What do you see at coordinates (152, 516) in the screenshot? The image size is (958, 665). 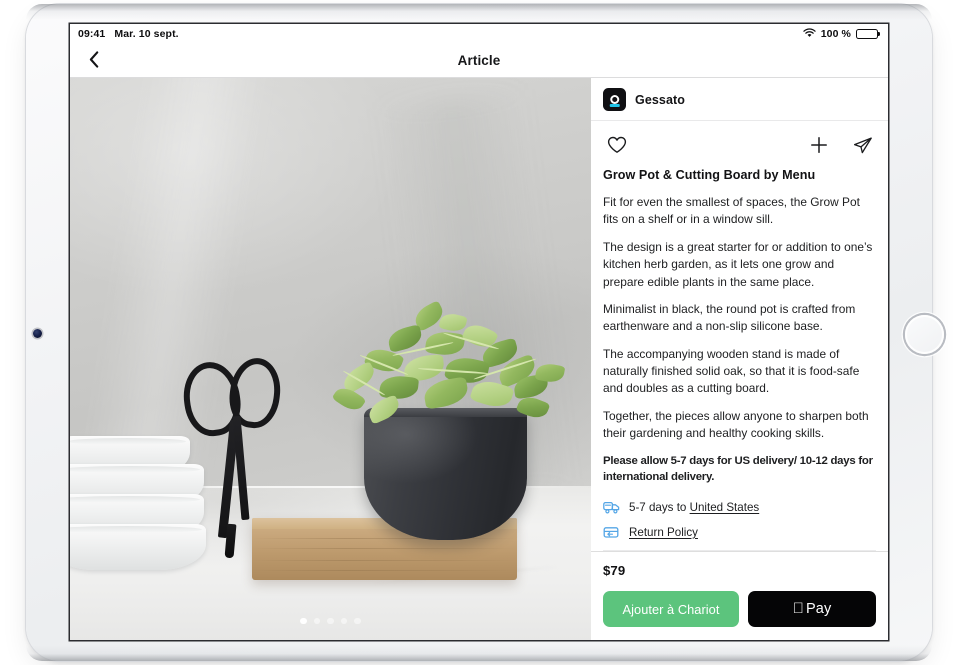 I see `photo-bowls` at bounding box center [152, 516].